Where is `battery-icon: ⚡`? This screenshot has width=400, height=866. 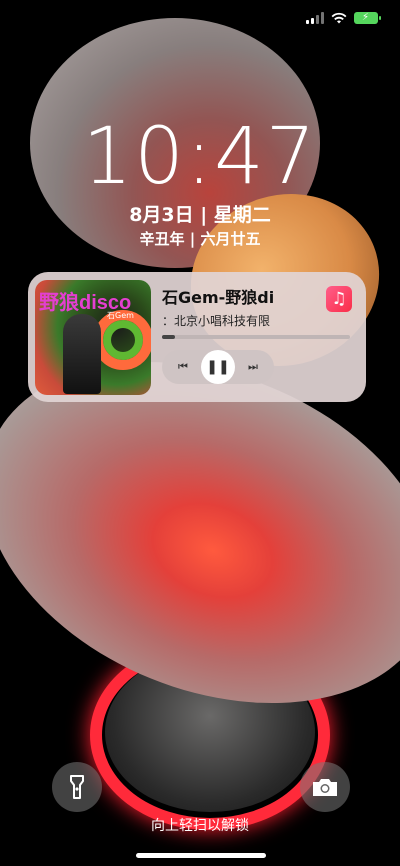 battery-icon: ⚡ is located at coordinates (367, 18).